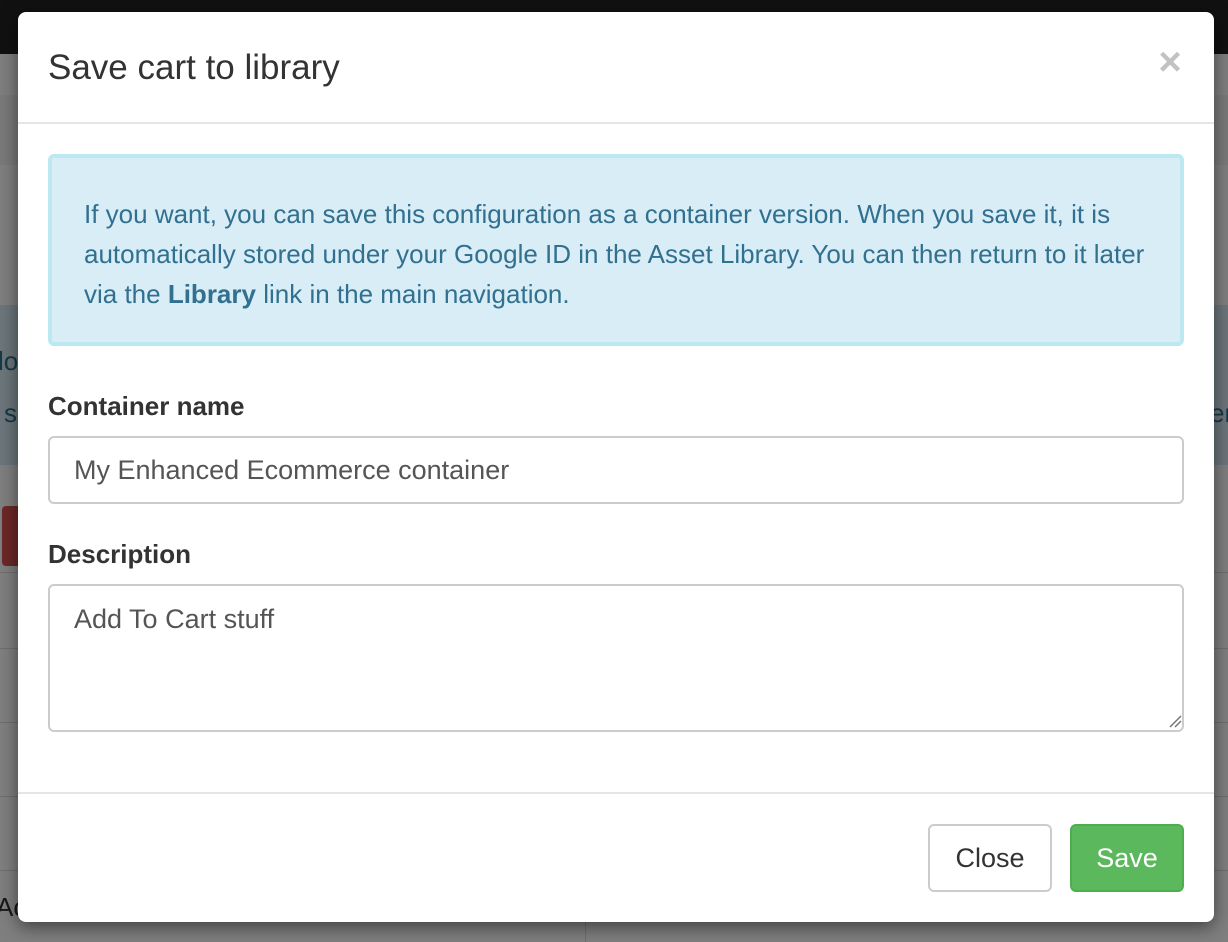 The width and height of the screenshot is (1228, 942). I want to click on description-label: Description, so click(120, 554).